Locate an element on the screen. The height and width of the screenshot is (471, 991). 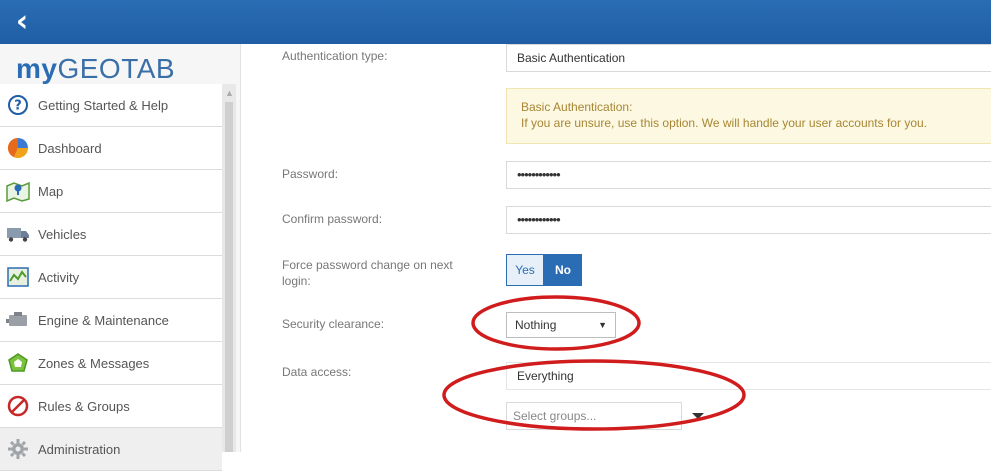
sidebar-item-administration: Administration is located at coordinates (111, 449).